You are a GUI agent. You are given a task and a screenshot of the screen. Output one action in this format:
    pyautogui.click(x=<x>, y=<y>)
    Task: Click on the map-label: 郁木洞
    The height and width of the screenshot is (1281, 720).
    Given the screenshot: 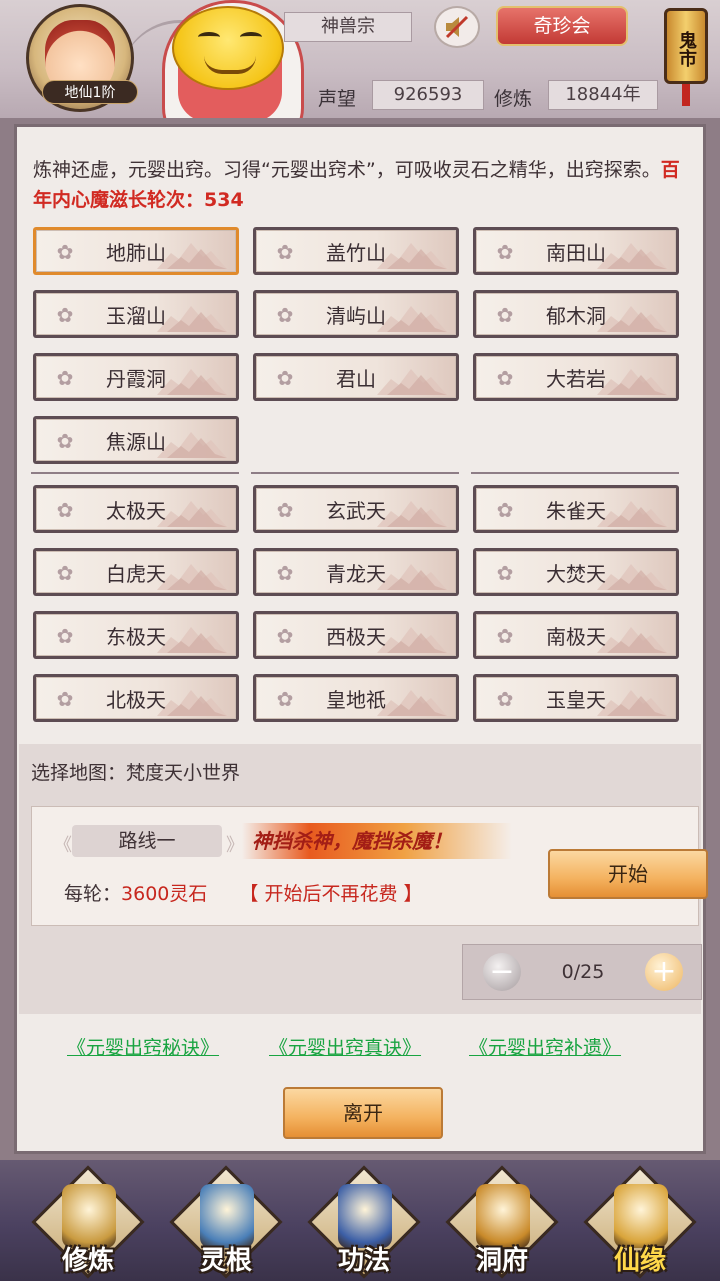 What is the action you would take?
    pyautogui.click(x=576, y=315)
    